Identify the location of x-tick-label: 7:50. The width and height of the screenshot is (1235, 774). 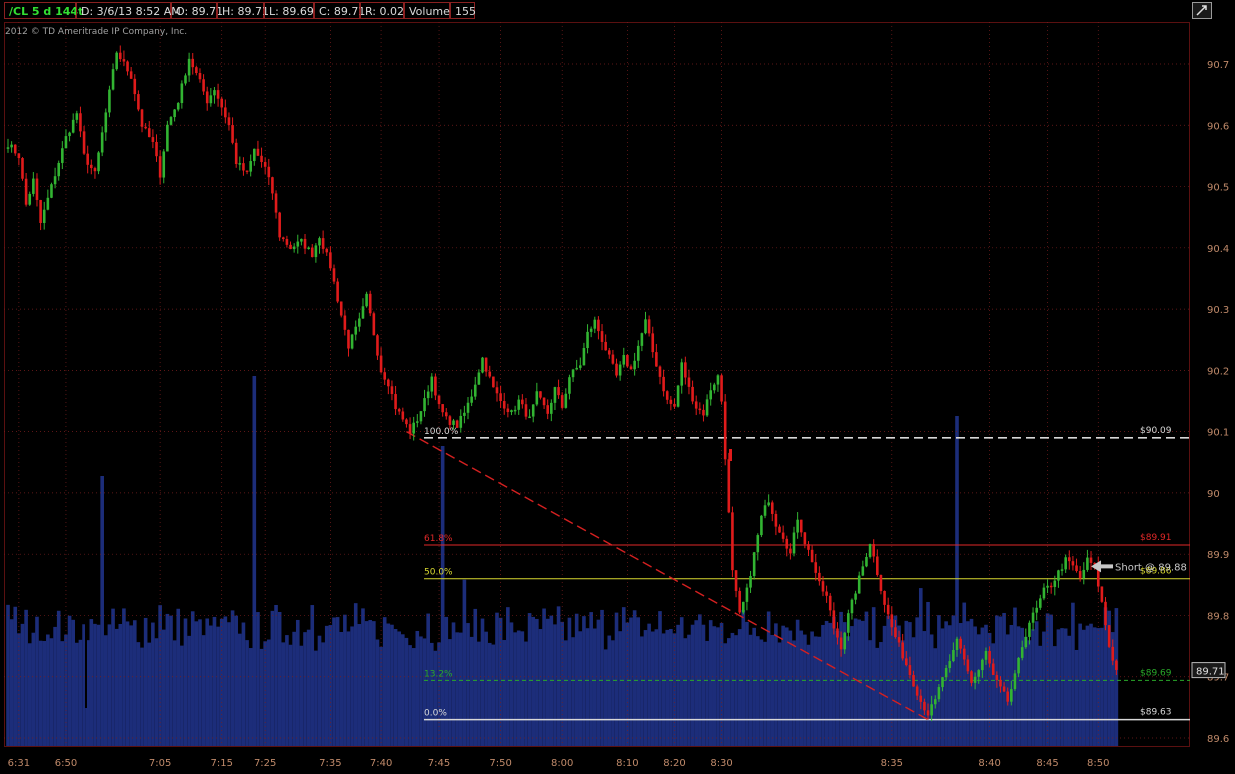
(500, 763).